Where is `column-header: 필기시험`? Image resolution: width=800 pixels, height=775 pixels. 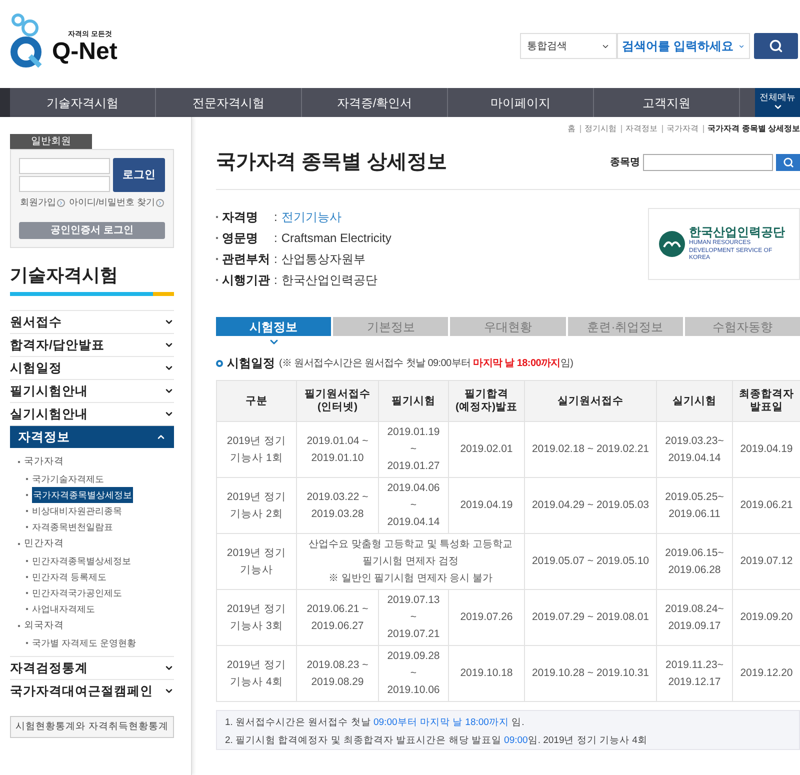 column-header: 필기시험 is located at coordinates (413, 401).